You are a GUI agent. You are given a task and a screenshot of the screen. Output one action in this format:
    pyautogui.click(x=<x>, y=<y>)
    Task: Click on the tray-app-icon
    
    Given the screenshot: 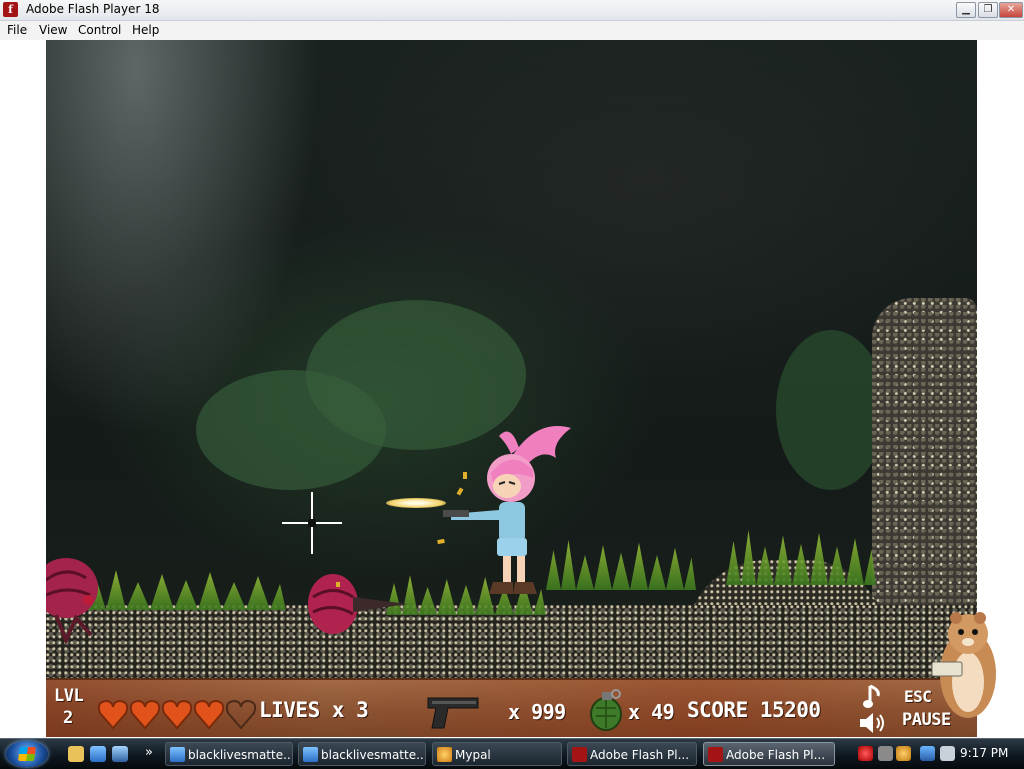 What is the action you would take?
    pyautogui.click(x=885, y=753)
    